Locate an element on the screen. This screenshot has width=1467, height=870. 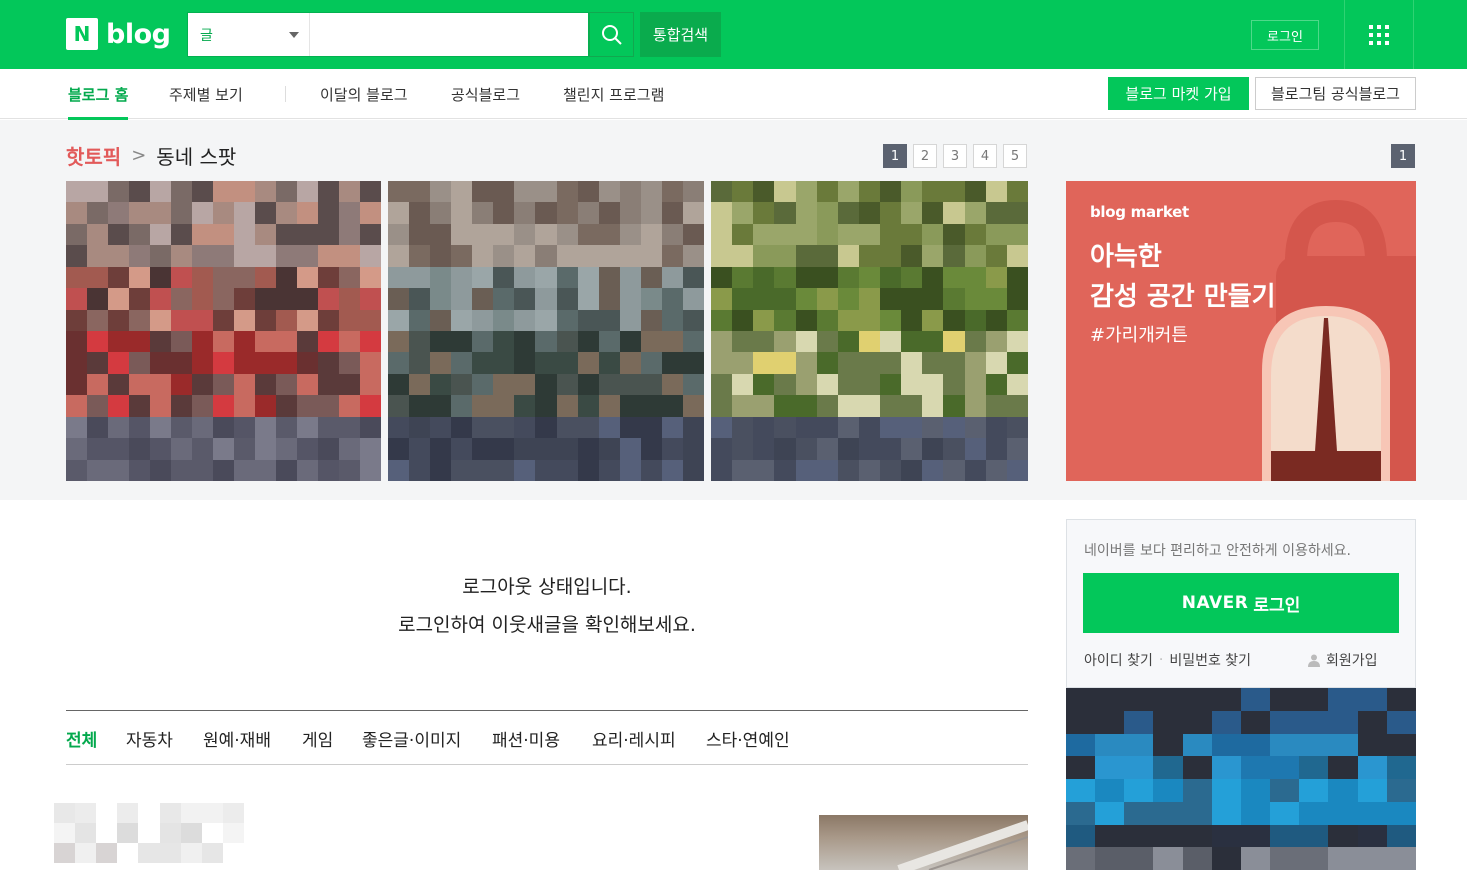
ad-hashtag: #가리개커튼 is located at coordinates (1139, 335).